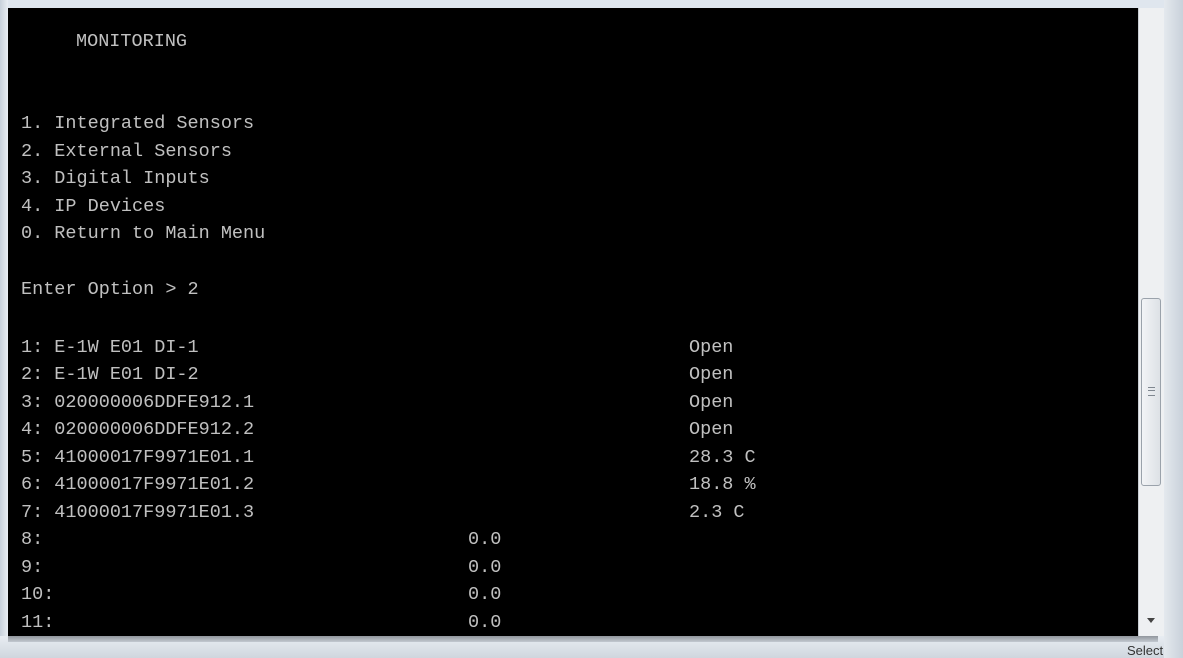  I want to click on option-prompt: Enter Option > 2, so click(110, 289).